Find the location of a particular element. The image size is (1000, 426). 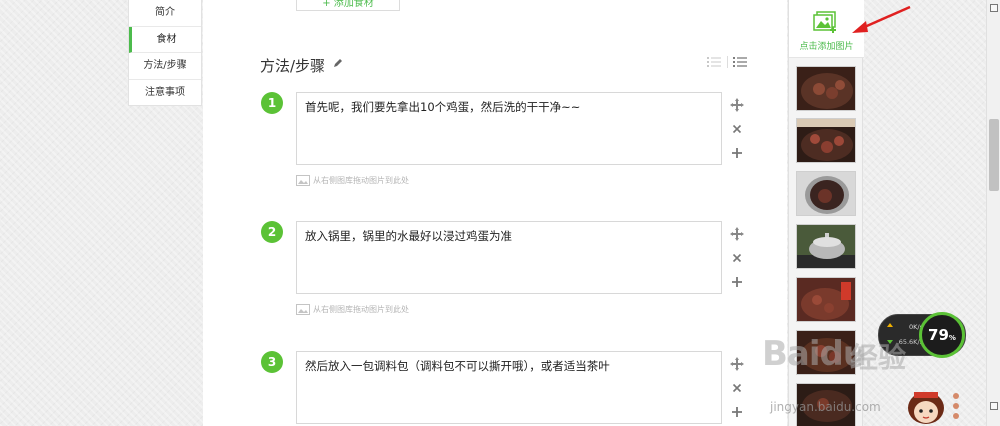

scrollbar-thumb is located at coordinates (994, 155).